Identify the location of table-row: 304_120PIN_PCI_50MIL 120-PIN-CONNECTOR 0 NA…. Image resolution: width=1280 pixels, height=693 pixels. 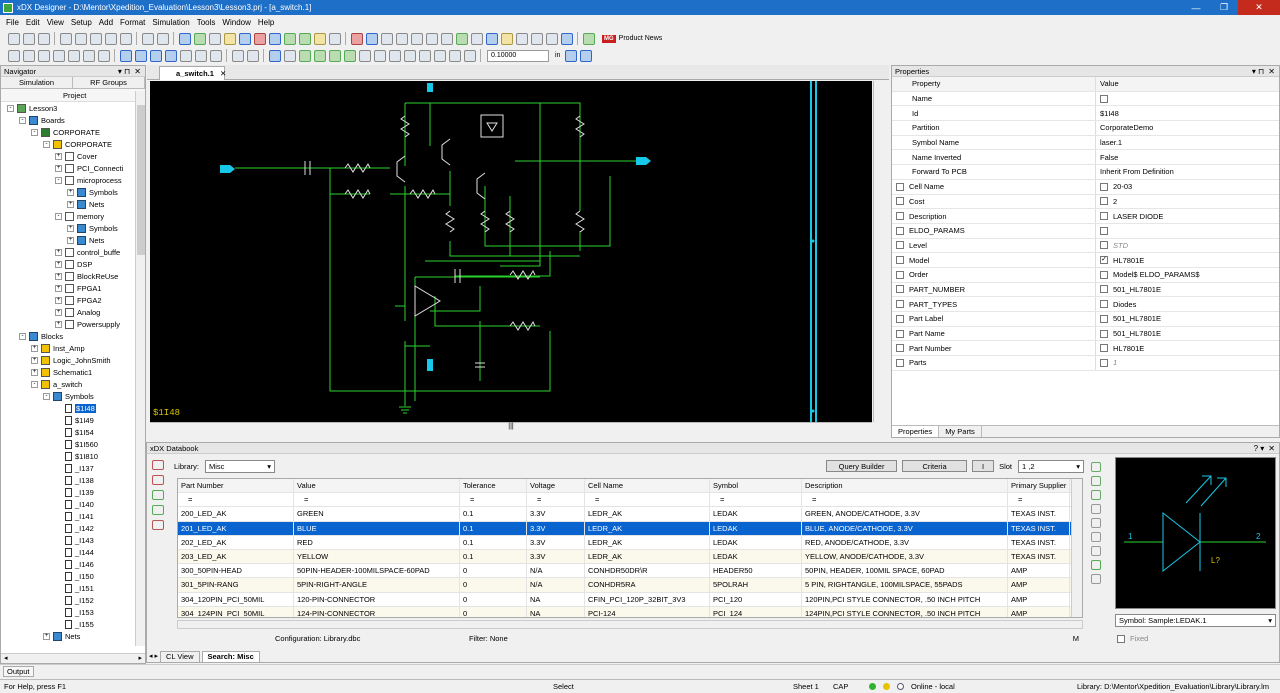
(630, 599).